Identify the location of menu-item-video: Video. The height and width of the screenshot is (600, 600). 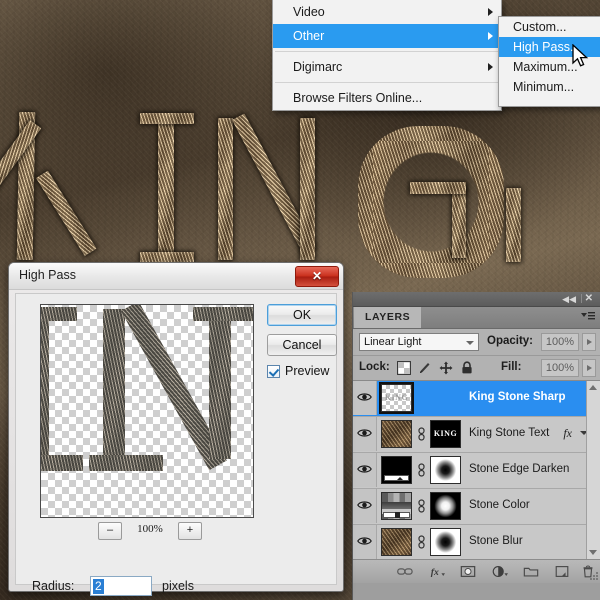
(387, 12).